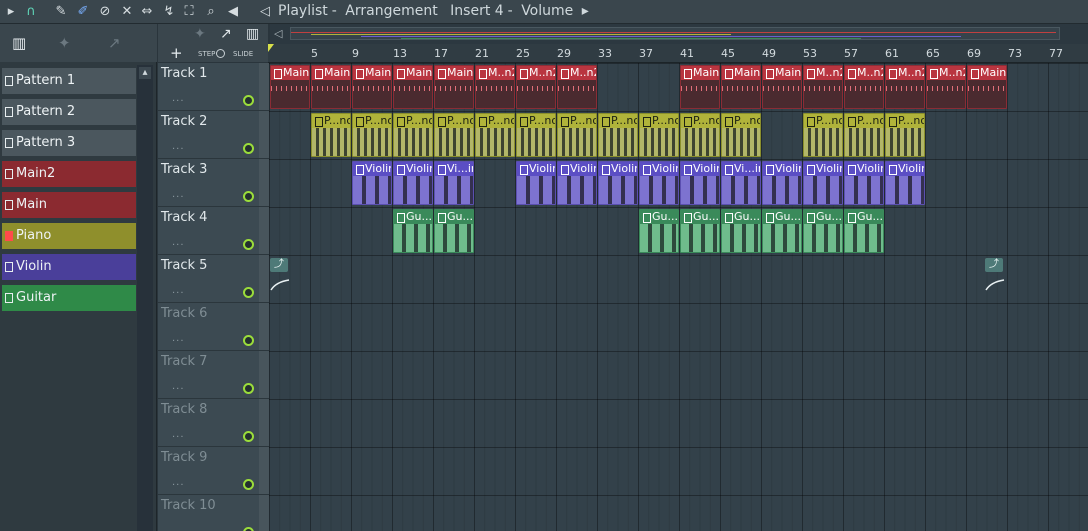  Describe the element at coordinates (64, 43) in the screenshot. I see `audio-view-icon: ✦` at that location.